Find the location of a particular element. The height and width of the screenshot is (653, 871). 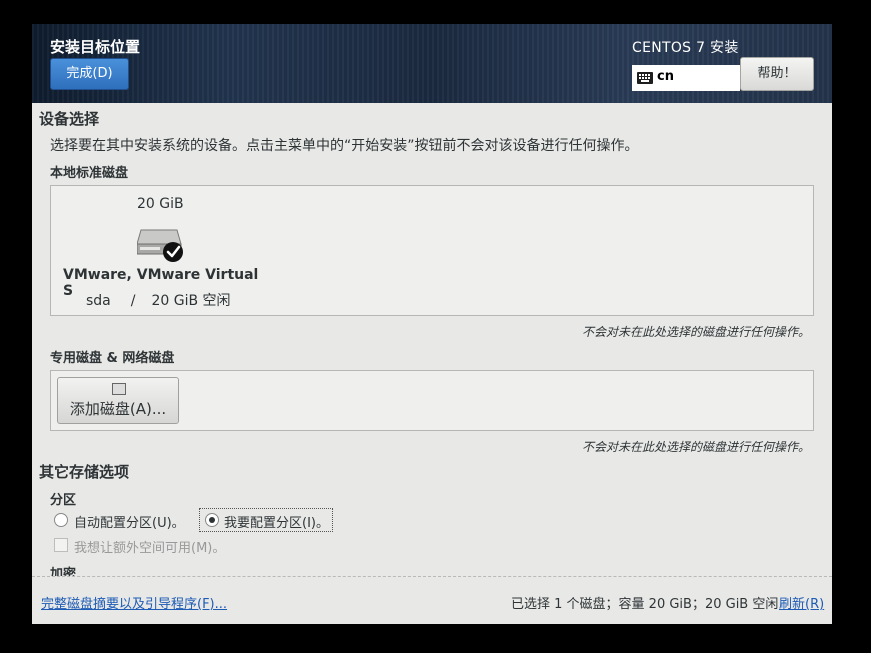

manual-partition-label: 我要配置分区(I)。 is located at coordinates (276, 523).